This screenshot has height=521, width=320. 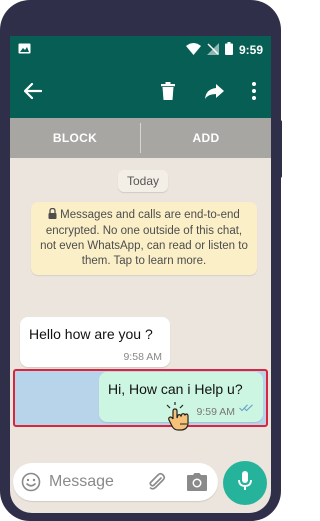 What do you see at coordinates (254, 91) in the screenshot?
I see `more-vert-icon` at bounding box center [254, 91].